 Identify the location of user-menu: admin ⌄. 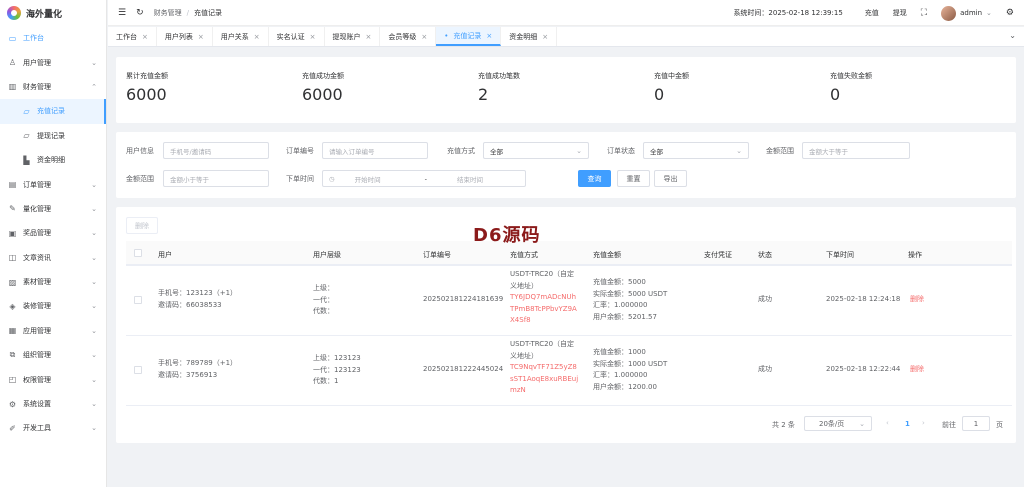
(966, 13).